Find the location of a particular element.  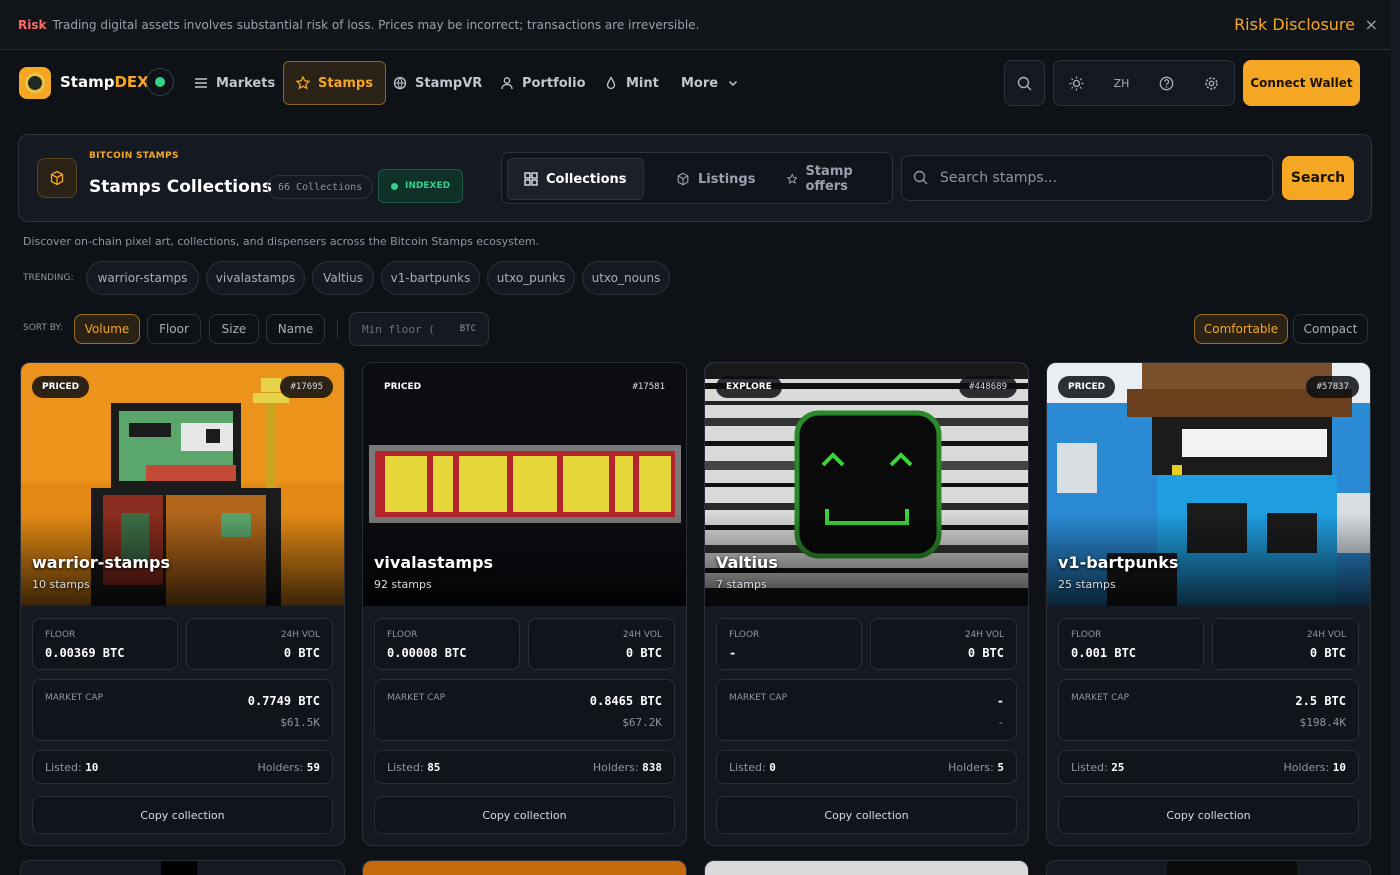

market-cap-stat: MARKET CAP 0.7749 BTC $61.5K is located at coordinates (182, 710).